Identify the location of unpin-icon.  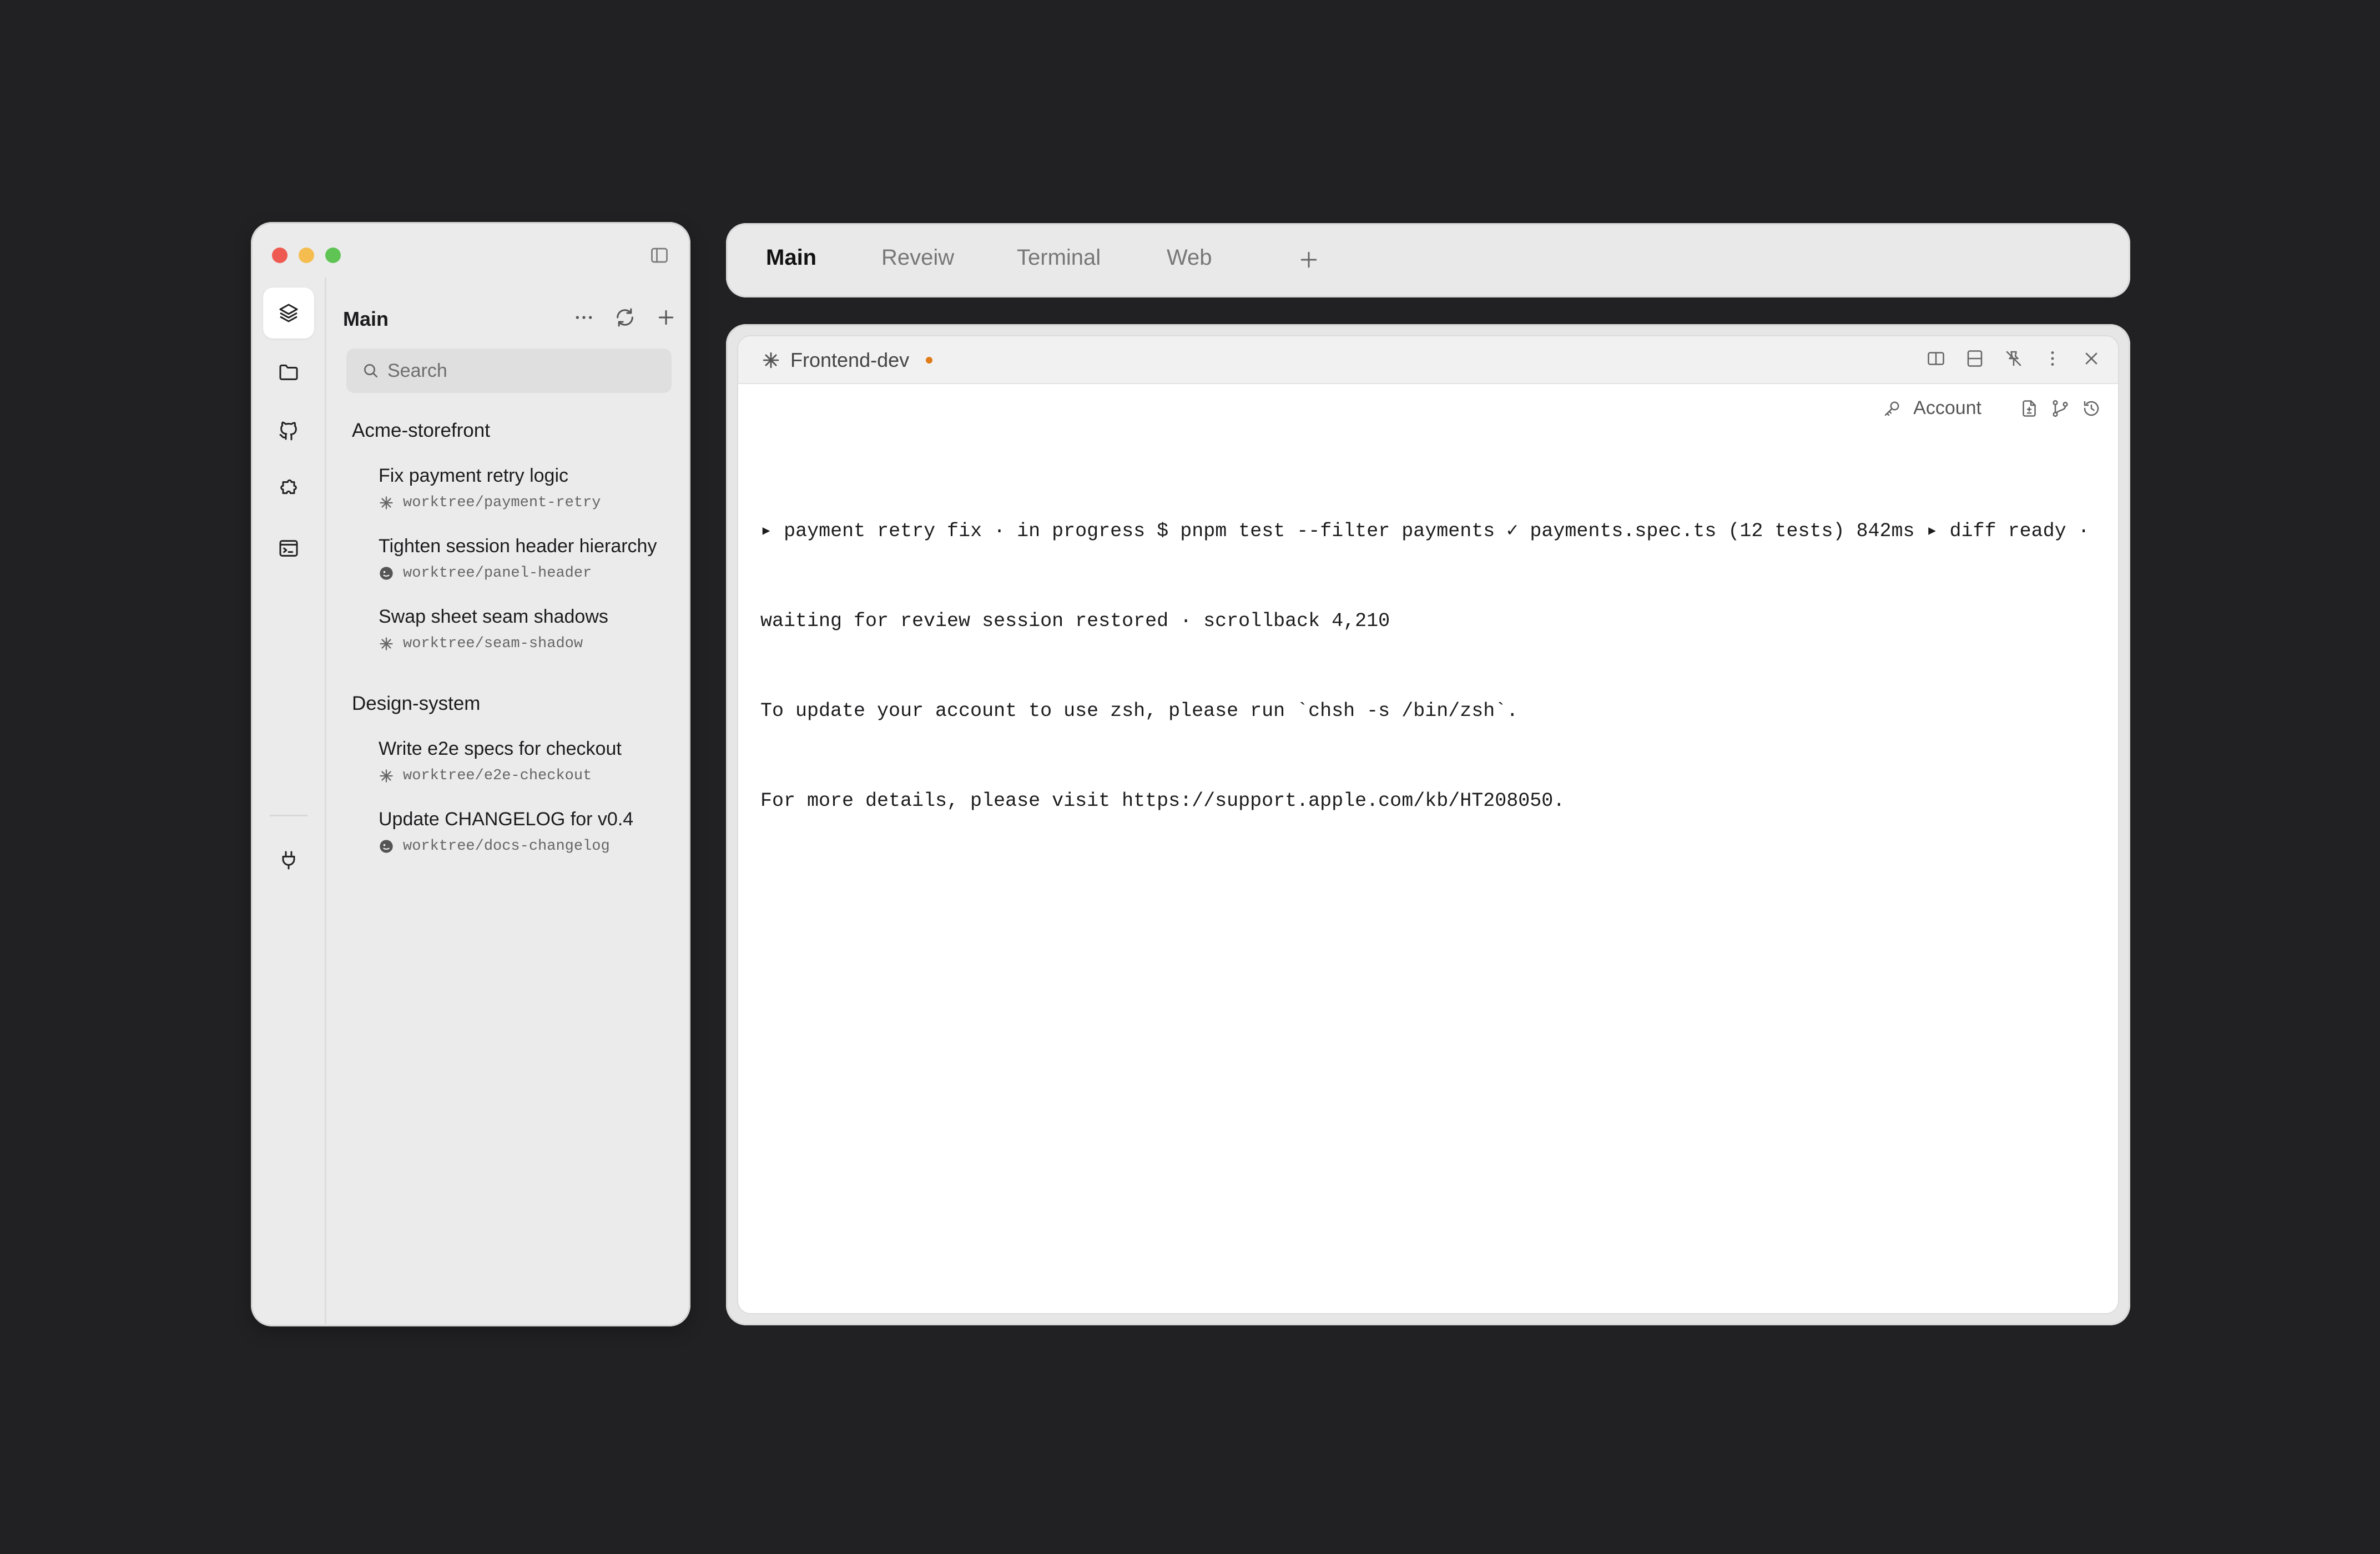
(2014, 359).